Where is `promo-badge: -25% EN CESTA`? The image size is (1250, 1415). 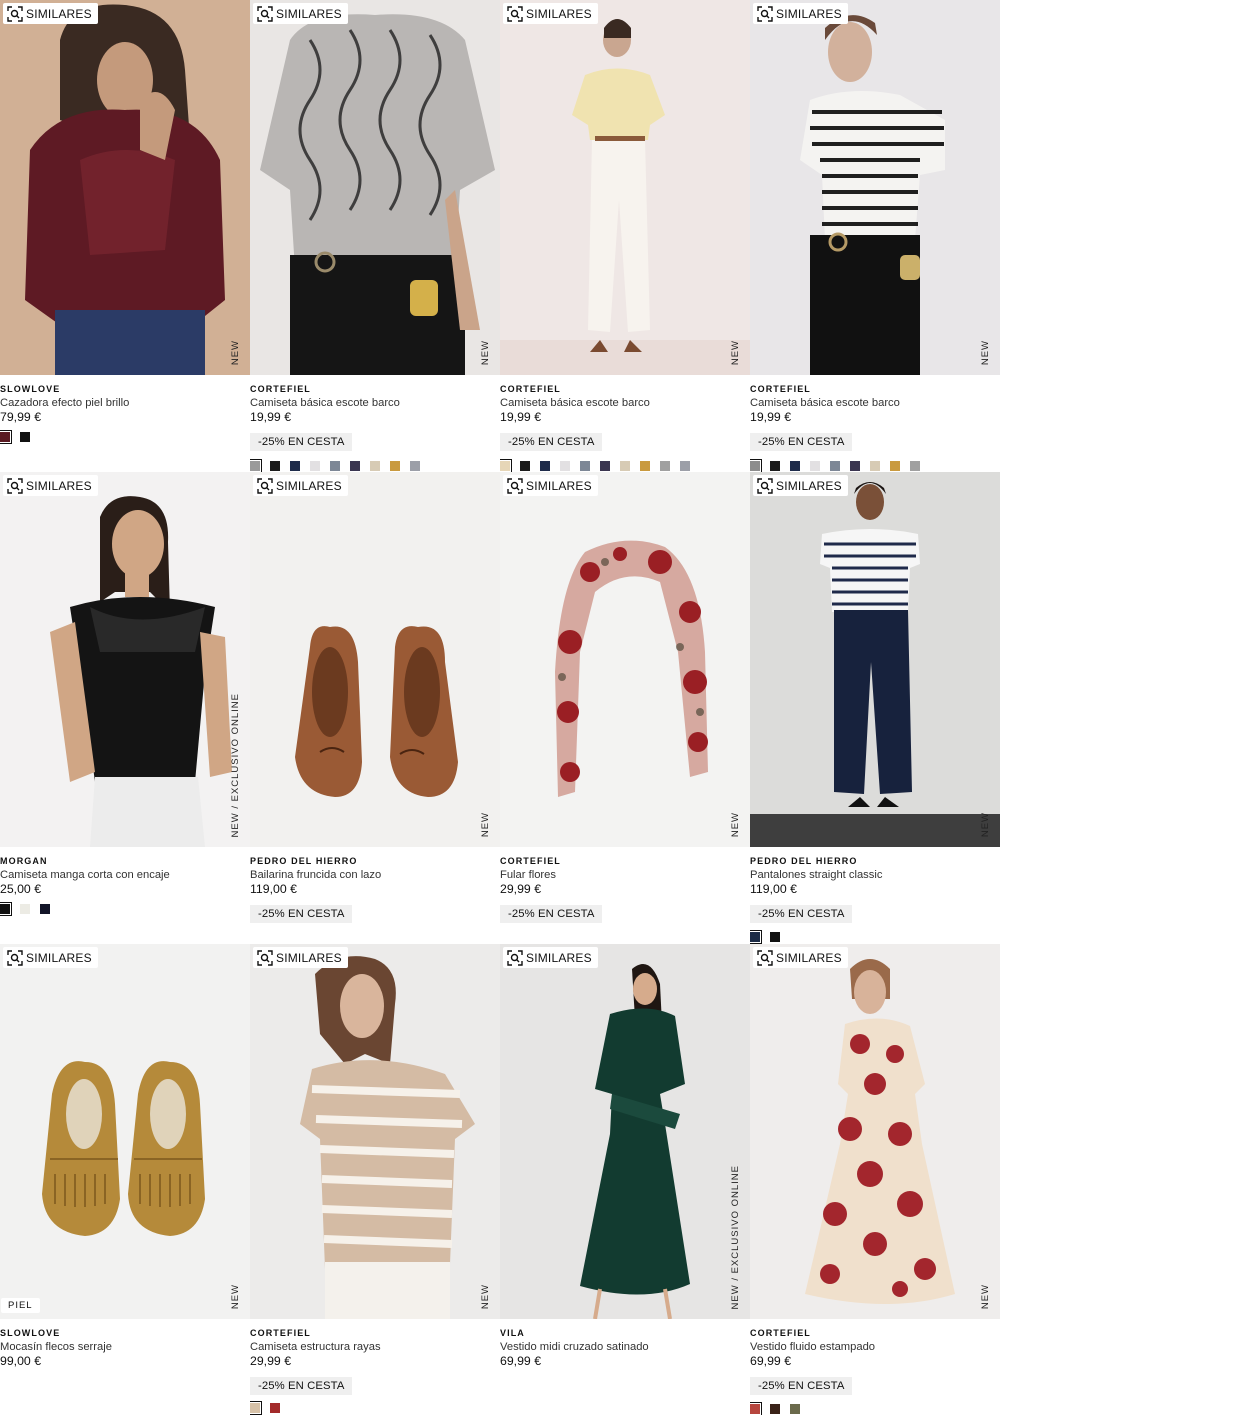 promo-badge: -25% EN CESTA is located at coordinates (301, 442).